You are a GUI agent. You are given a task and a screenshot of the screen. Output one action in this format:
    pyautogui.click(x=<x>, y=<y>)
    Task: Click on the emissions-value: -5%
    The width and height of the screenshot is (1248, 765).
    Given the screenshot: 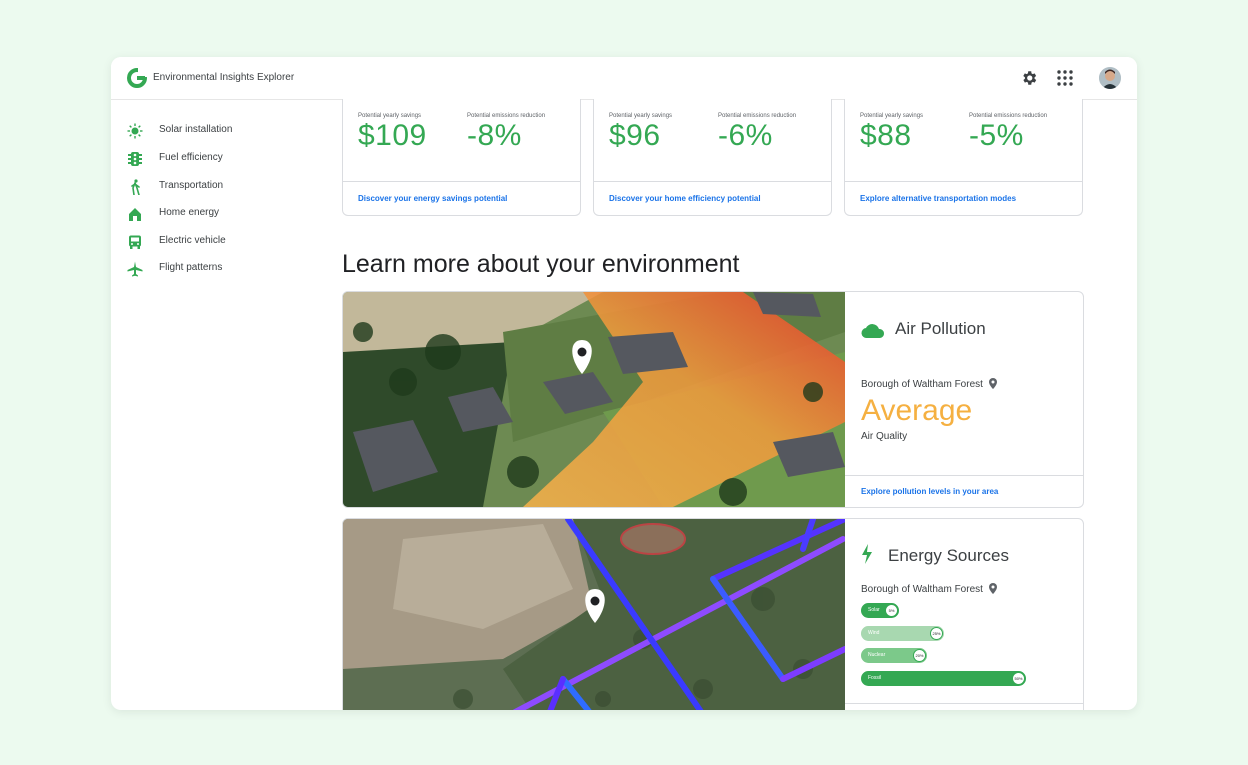 What is the action you would take?
    pyautogui.click(x=996, y=135)
    